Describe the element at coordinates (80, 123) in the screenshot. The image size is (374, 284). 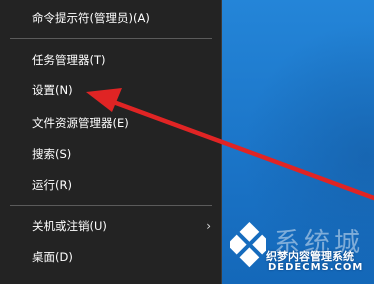
I see `menu-item-label: 文件资源管理器(E)` at that location.